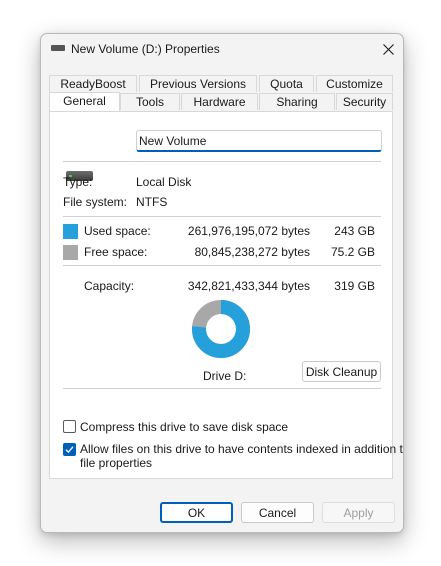 The width and height of the screenshot is (441, 566). Describe the element at coordinates (84, 101) in the screenshot. I see `tab-general: General` at that location.